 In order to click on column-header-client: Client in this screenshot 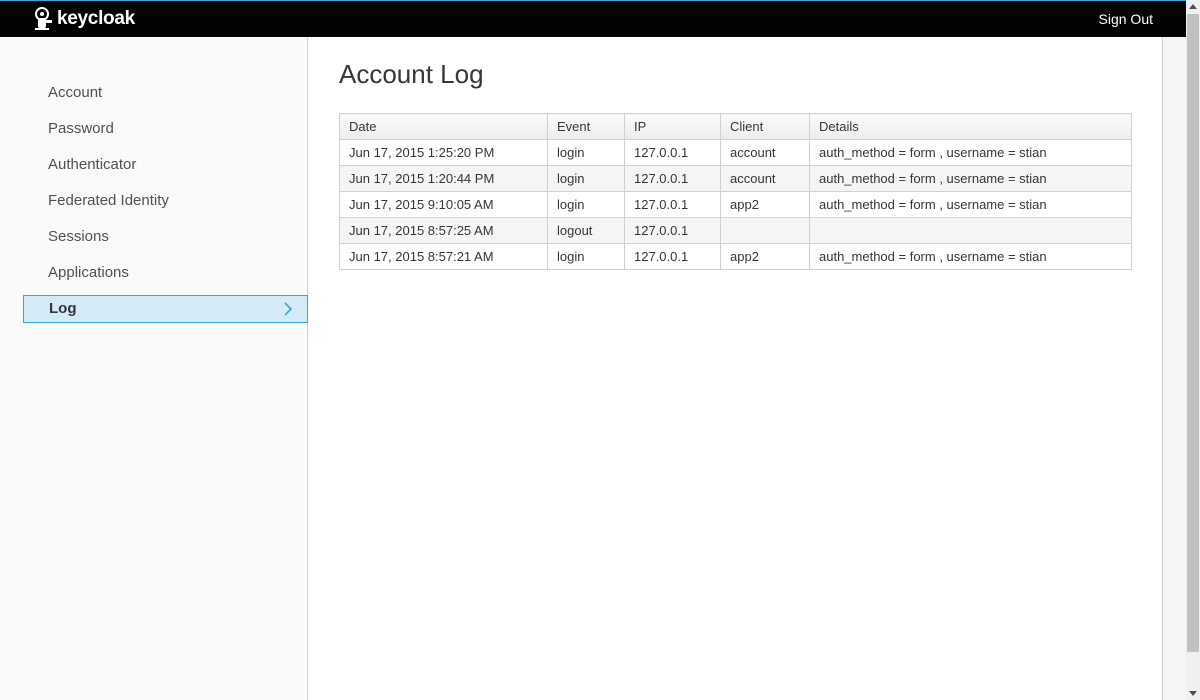, I will do `click(765, 126)`.